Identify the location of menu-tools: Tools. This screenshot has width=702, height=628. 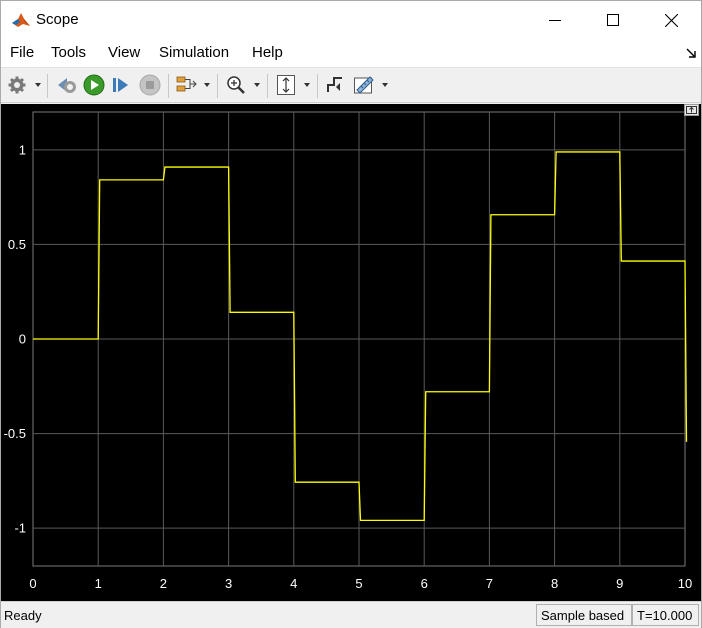
(68, 52).